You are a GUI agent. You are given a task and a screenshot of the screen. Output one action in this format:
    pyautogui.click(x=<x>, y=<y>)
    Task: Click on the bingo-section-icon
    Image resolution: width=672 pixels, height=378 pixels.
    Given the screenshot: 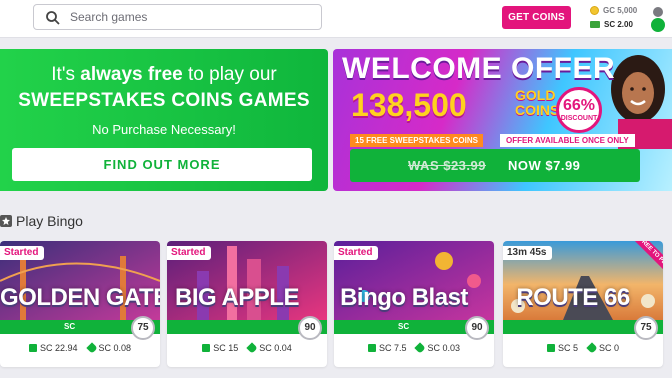 What is the action you would take?
    pyautogui.click(x=6, y=221)
    